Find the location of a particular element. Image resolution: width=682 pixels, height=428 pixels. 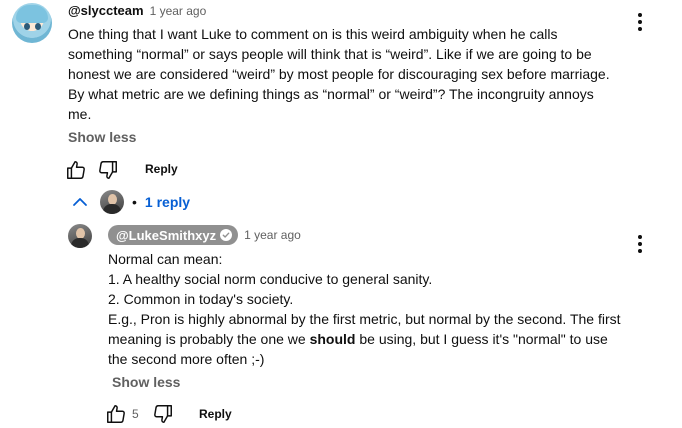

replies-toggle: • 1 reply is located at coordinates (129, 202).